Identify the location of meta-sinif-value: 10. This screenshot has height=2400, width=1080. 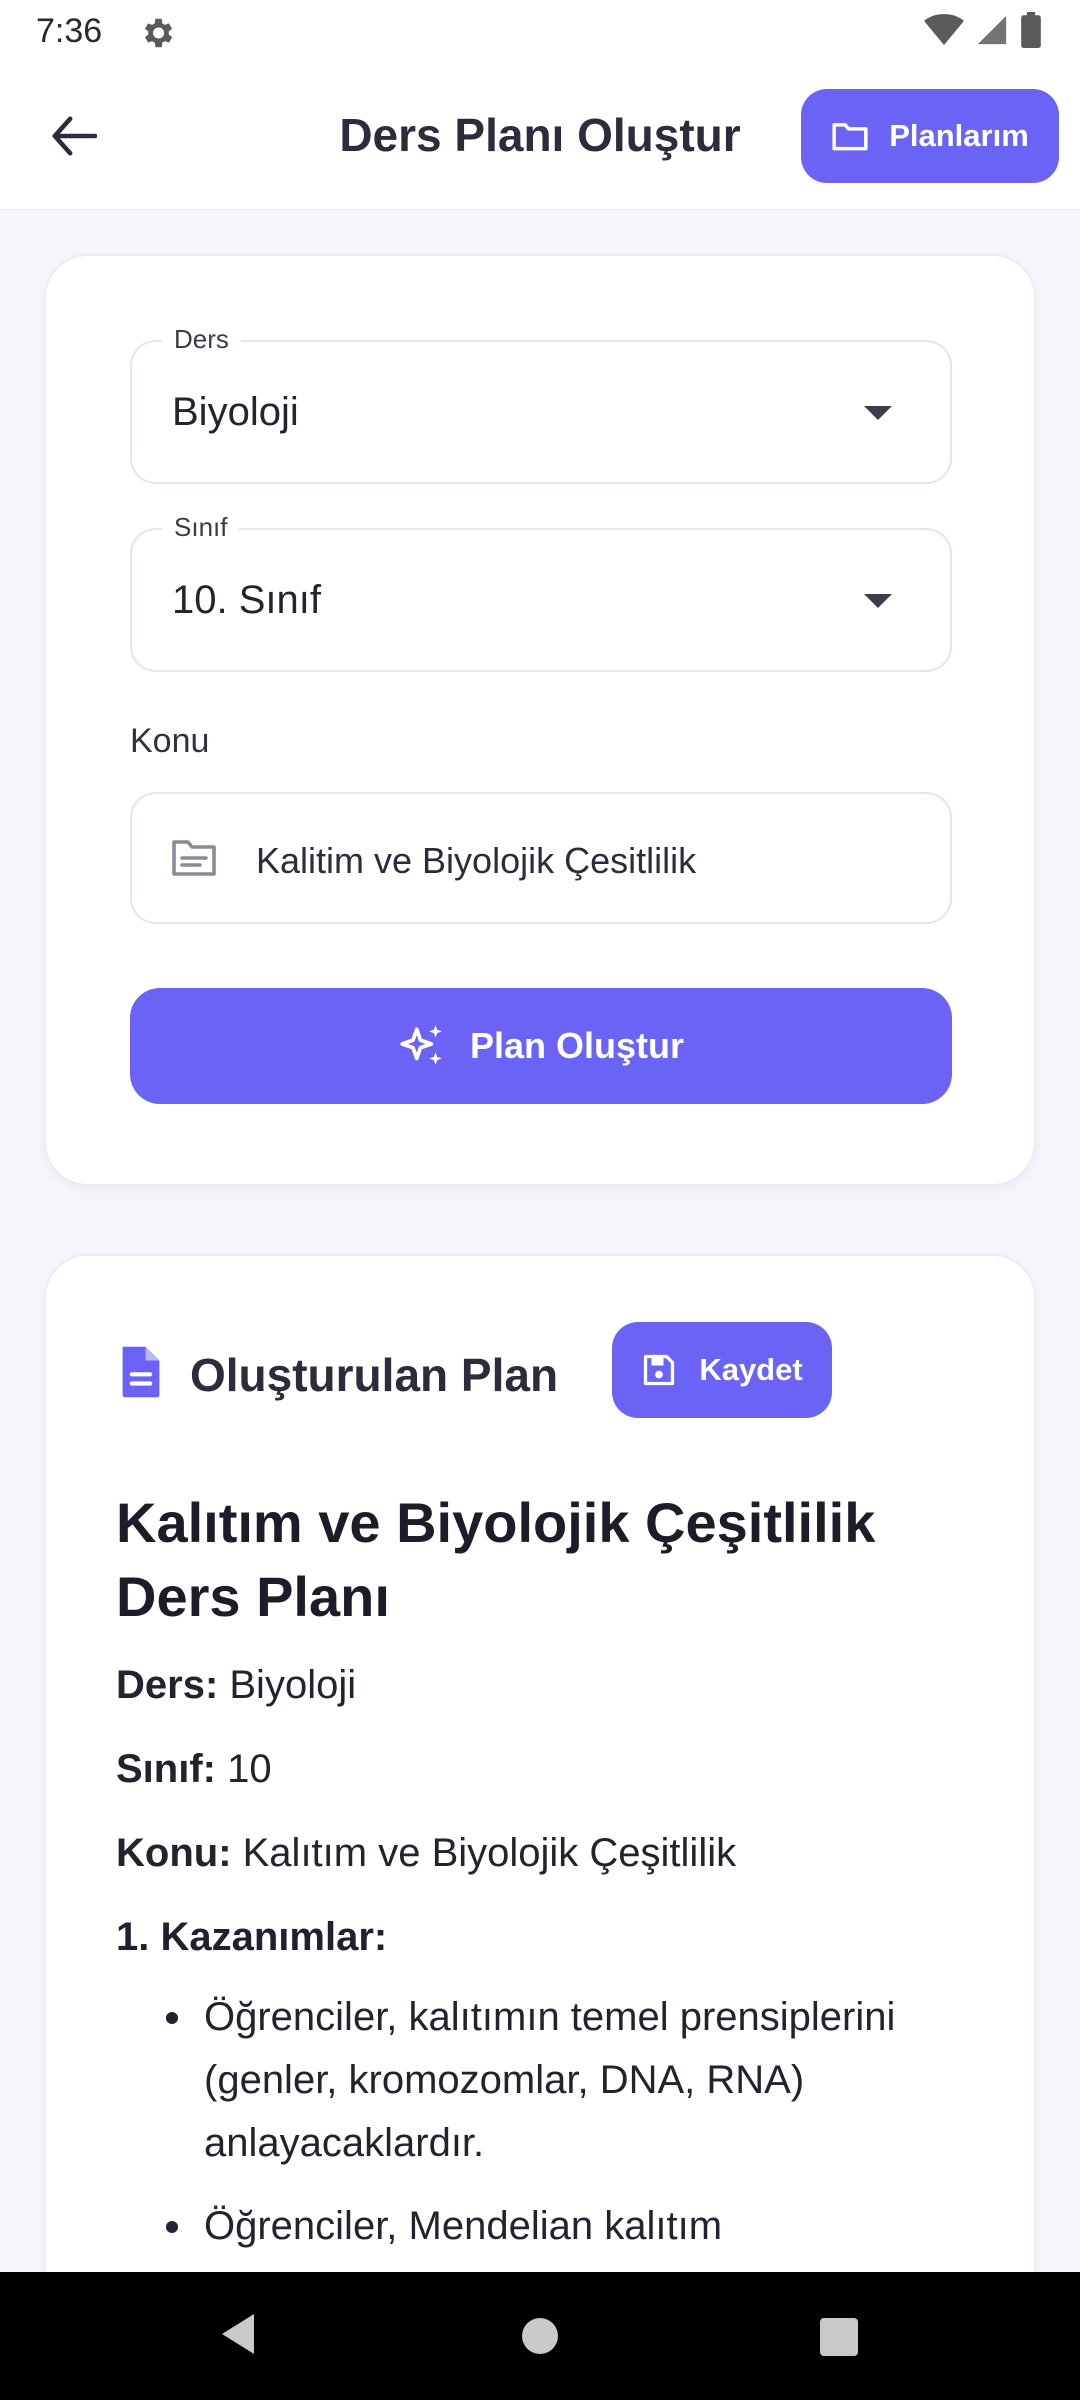
(243, 1769).